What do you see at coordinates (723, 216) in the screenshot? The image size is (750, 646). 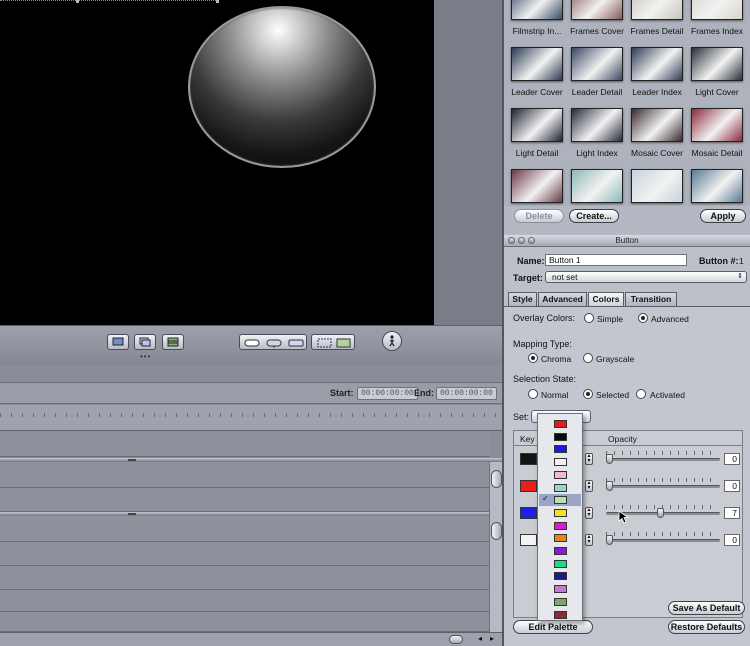 I see `apply-button: Apply` at bounding box center [723, 216].